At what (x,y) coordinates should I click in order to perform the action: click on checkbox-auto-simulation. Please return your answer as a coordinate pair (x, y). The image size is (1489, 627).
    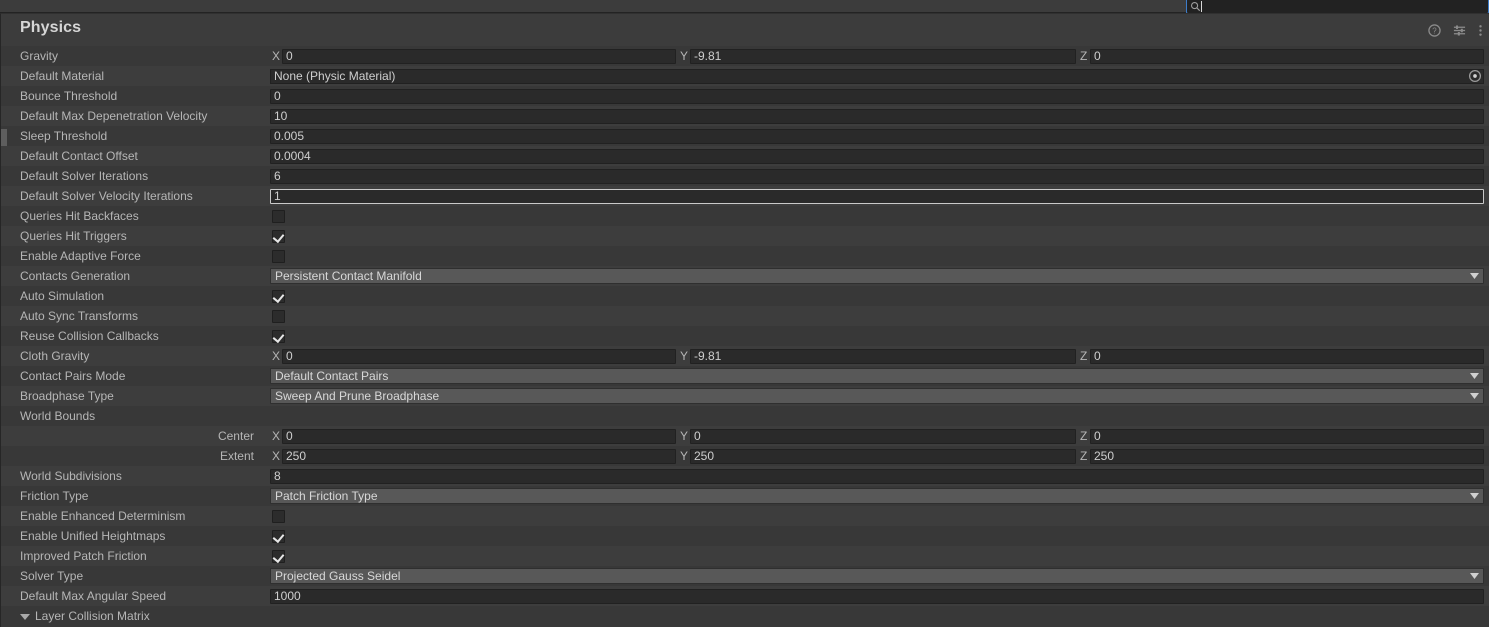
    Looking at the image, I should click on (278, 296).